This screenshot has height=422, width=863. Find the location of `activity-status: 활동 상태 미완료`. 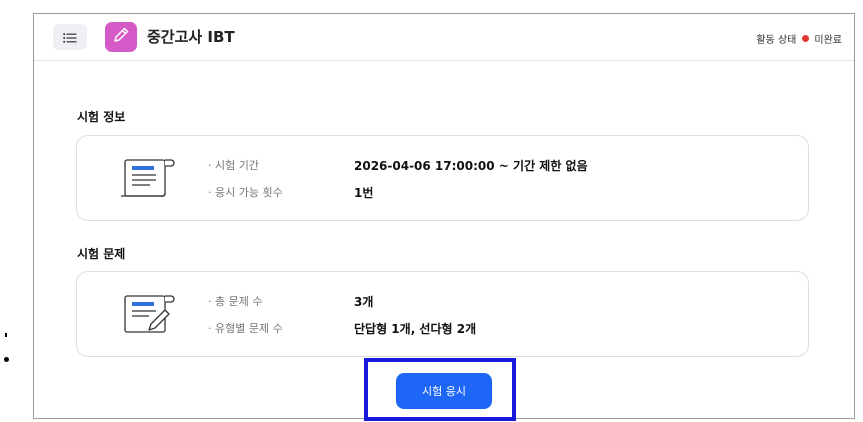

activity-status: 활동 상태 미완료 is located at coordinates (799, 38).